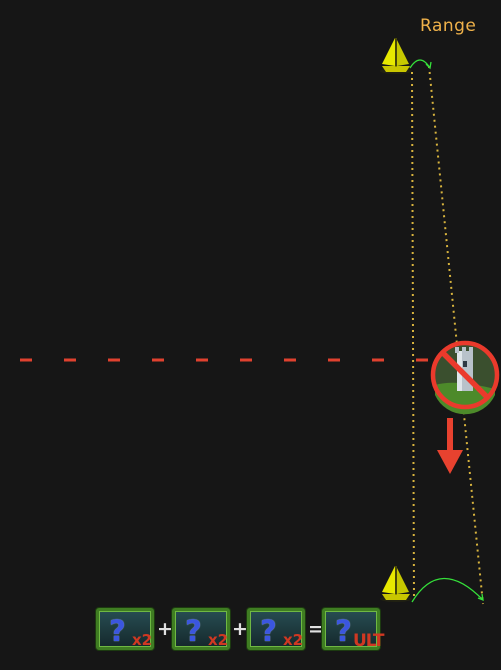 Image resolution: width=501 pixels, height=670 pixels. What do you see at coordinates (353, 629) in the screenshot?
I see `recipe-result-slot: ? ULT` at bounding box center [353, 629].